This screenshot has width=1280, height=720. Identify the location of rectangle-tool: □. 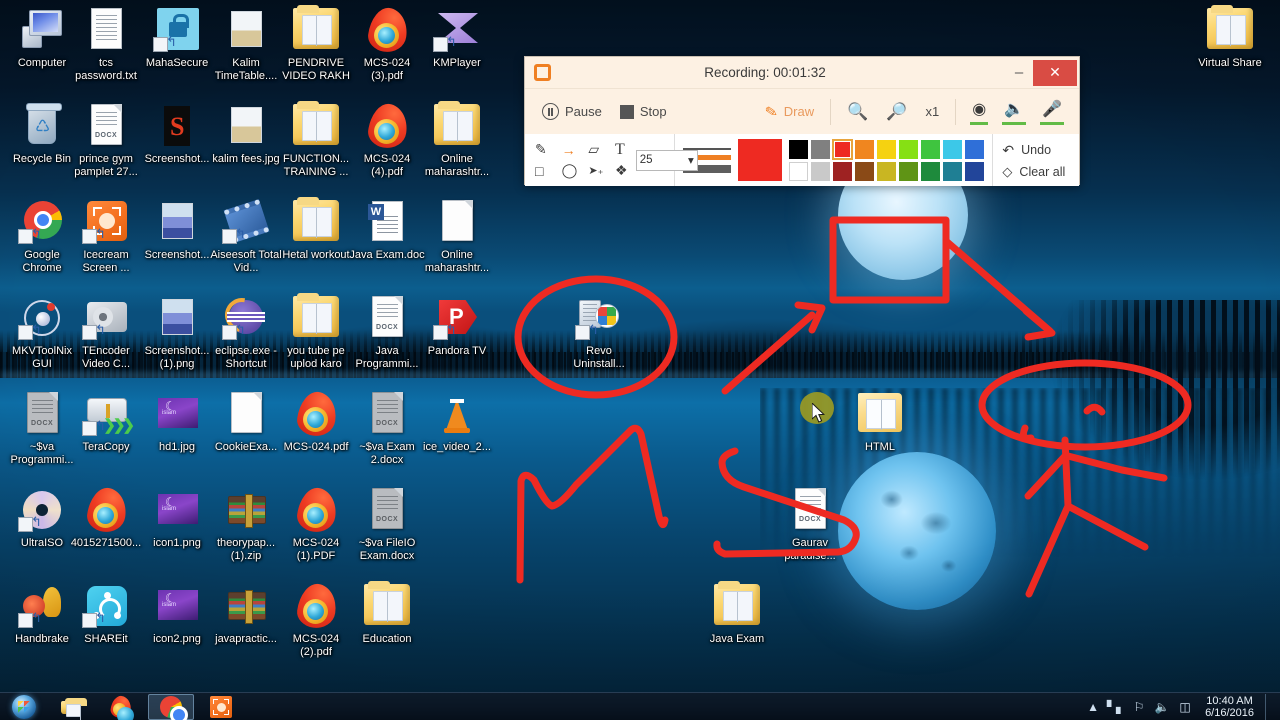
(546, 171).